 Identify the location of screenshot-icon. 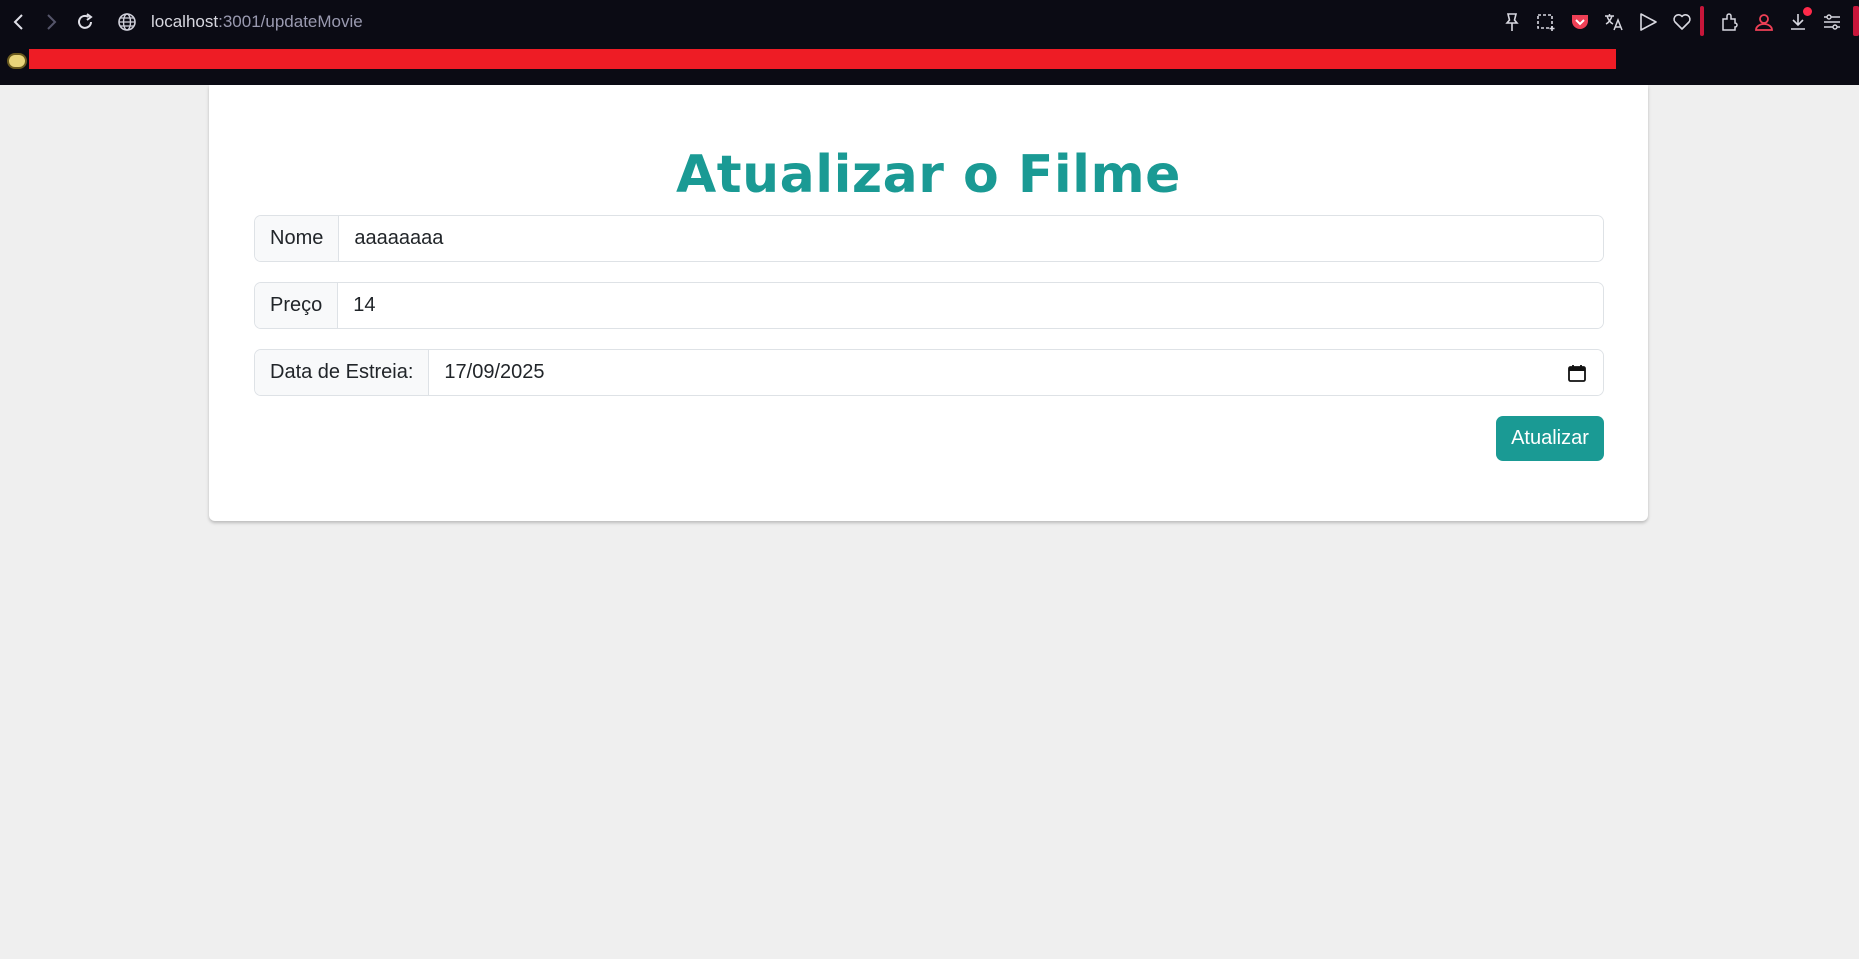
(1546, 22).